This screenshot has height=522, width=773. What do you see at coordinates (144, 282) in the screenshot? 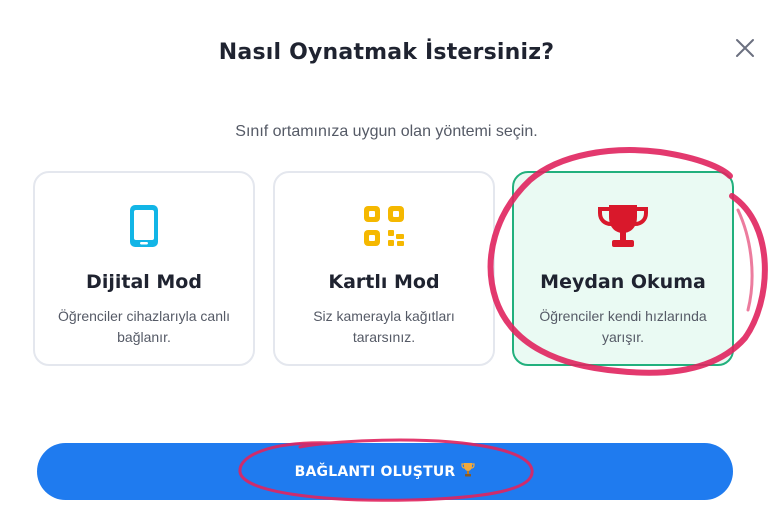
I see `mode-title: Dijital Mod` at bounding box center [144, 282].